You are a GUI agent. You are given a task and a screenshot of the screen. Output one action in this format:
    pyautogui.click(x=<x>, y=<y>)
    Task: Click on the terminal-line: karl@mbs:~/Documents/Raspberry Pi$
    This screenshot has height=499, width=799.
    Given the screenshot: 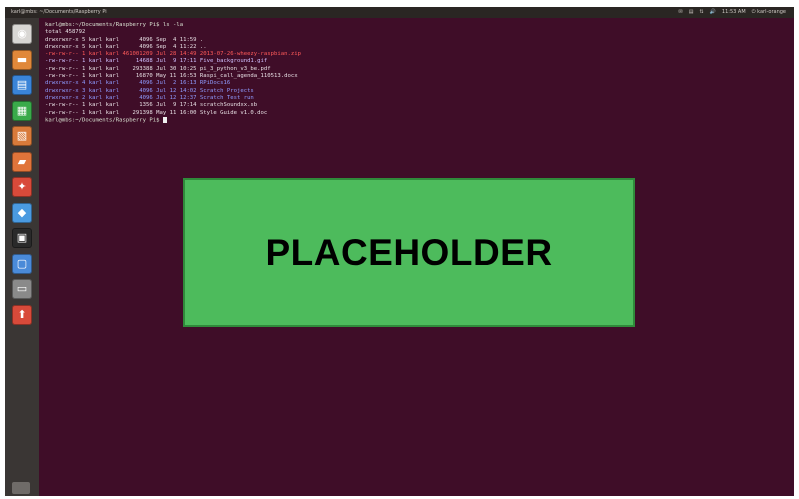 What is the action you would take?
    pyautogui.click(x=173, y=120)
    